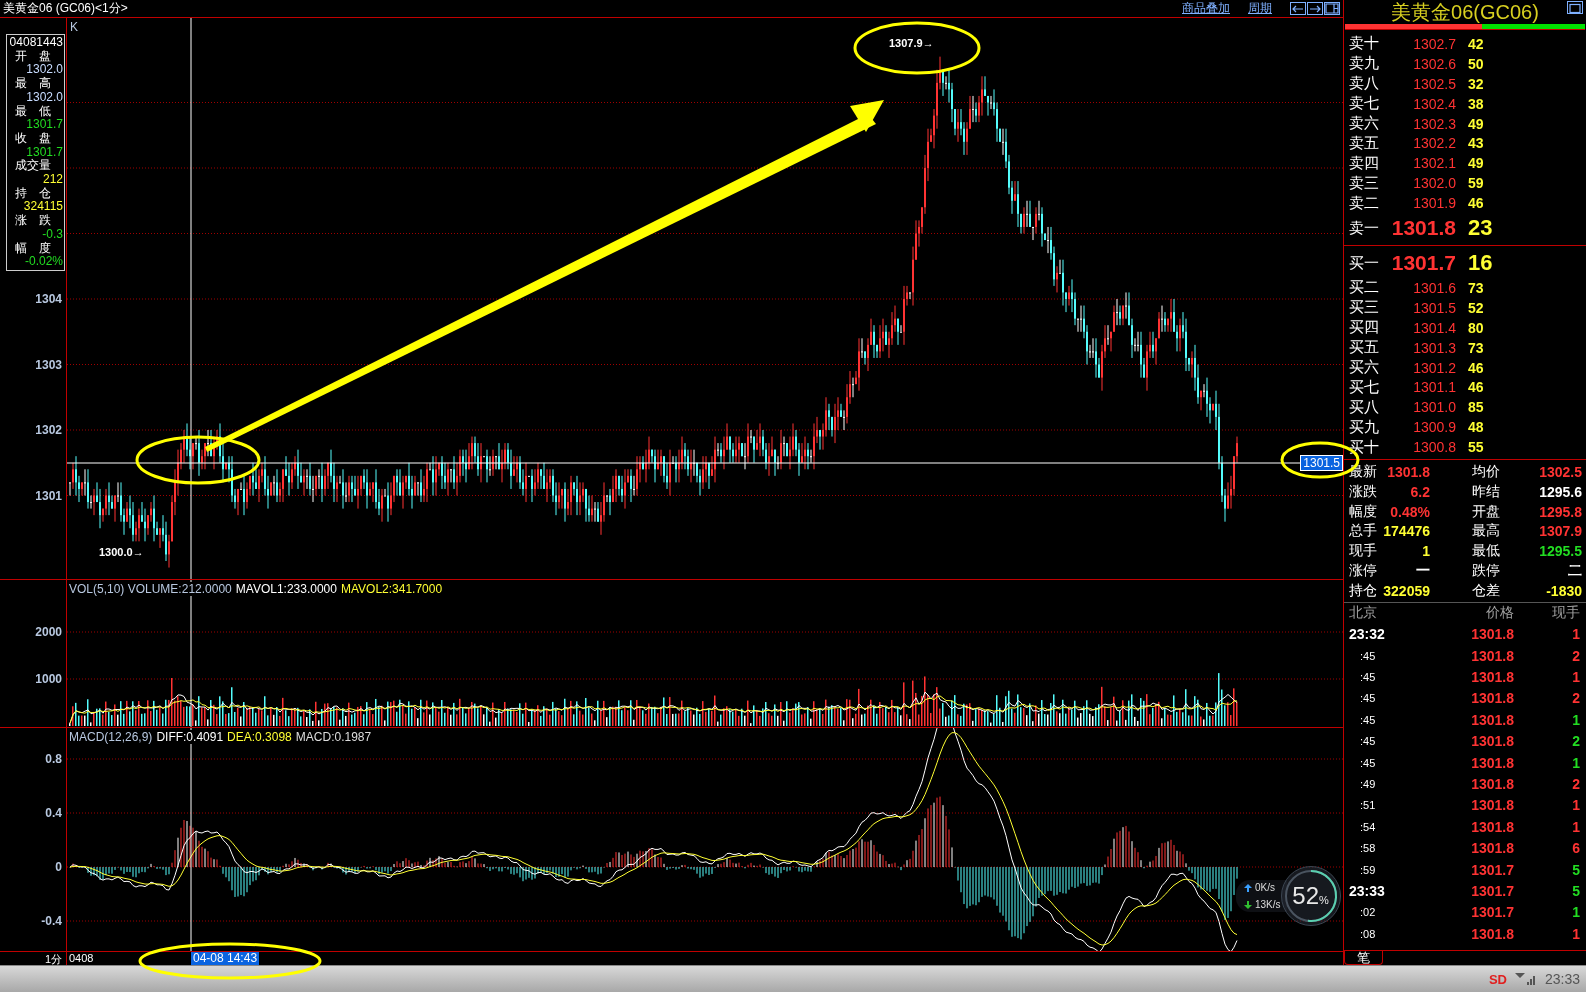  Describe the element at coordinates (1364, 104) in the screenshot. I see `order-level-label: 卖七` at that location.